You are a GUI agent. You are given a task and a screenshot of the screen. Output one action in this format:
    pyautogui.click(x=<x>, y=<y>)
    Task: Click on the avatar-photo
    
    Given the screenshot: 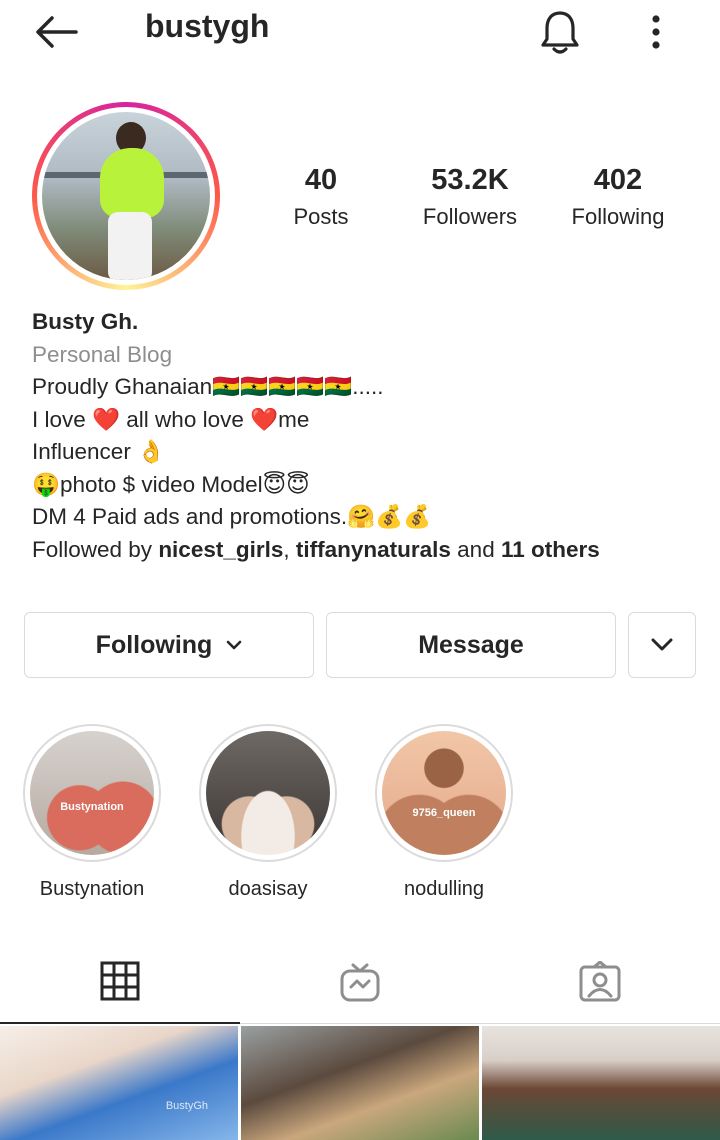 What is the action you would take?
    pyautogui.click(x=126, y=196)
    